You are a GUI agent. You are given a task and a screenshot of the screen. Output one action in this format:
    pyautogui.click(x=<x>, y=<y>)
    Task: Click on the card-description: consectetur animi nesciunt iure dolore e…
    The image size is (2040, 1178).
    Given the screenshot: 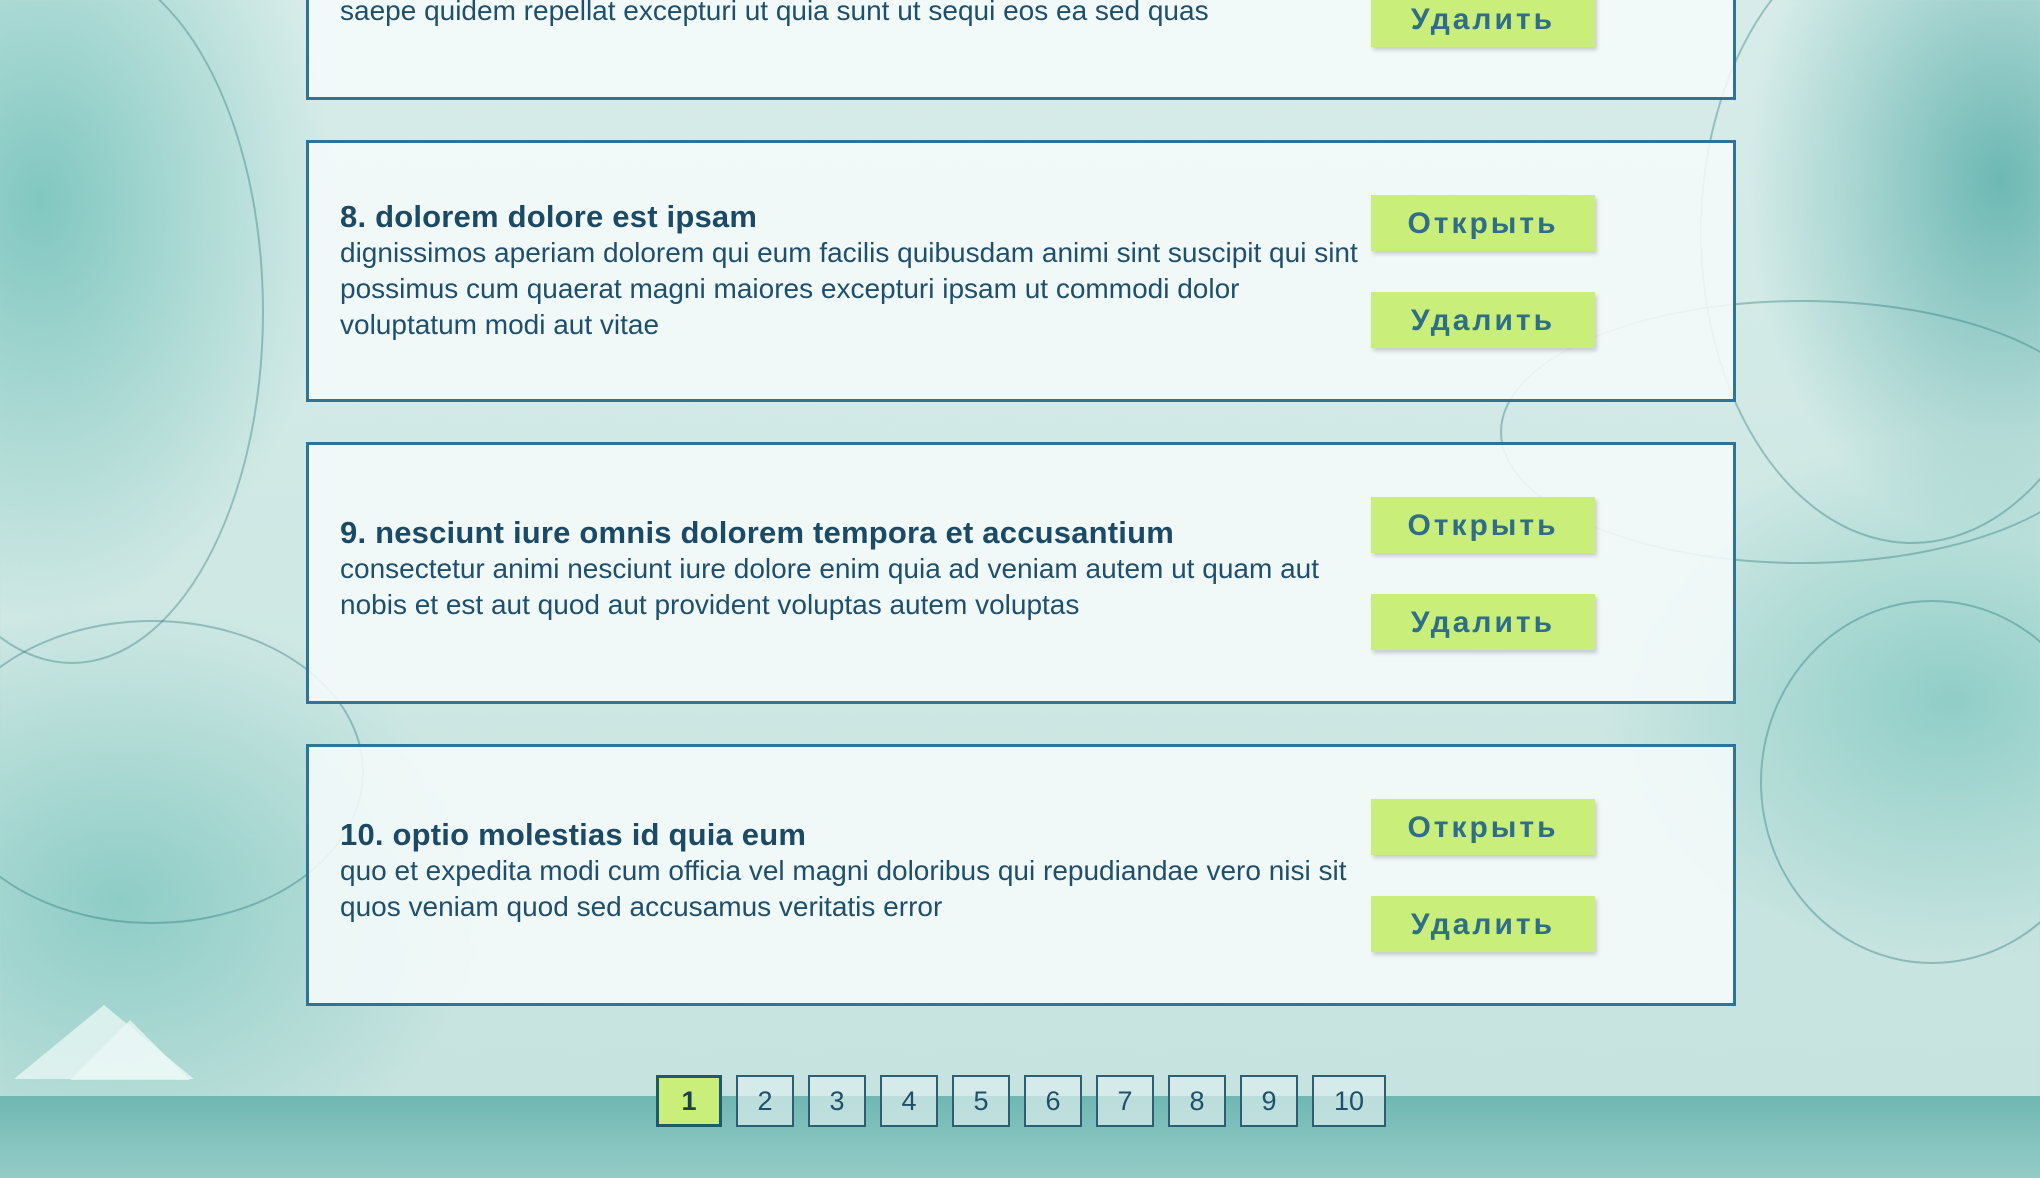 What is the action you would take?
    pyautogui.click(x=829, y=586)
    